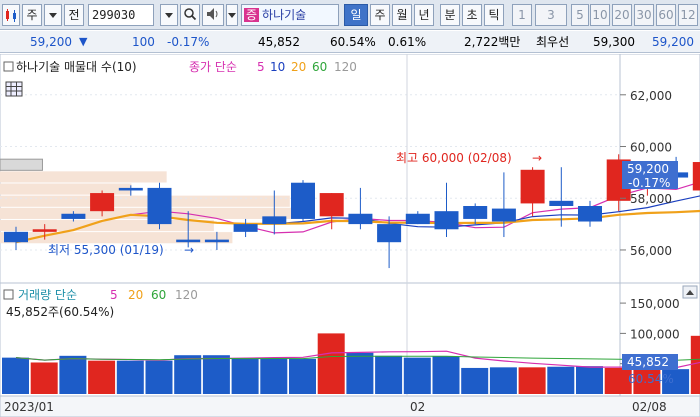 This screenshot has height=417, width=700. I want to click on market-tag: 증, so click(252, 15).